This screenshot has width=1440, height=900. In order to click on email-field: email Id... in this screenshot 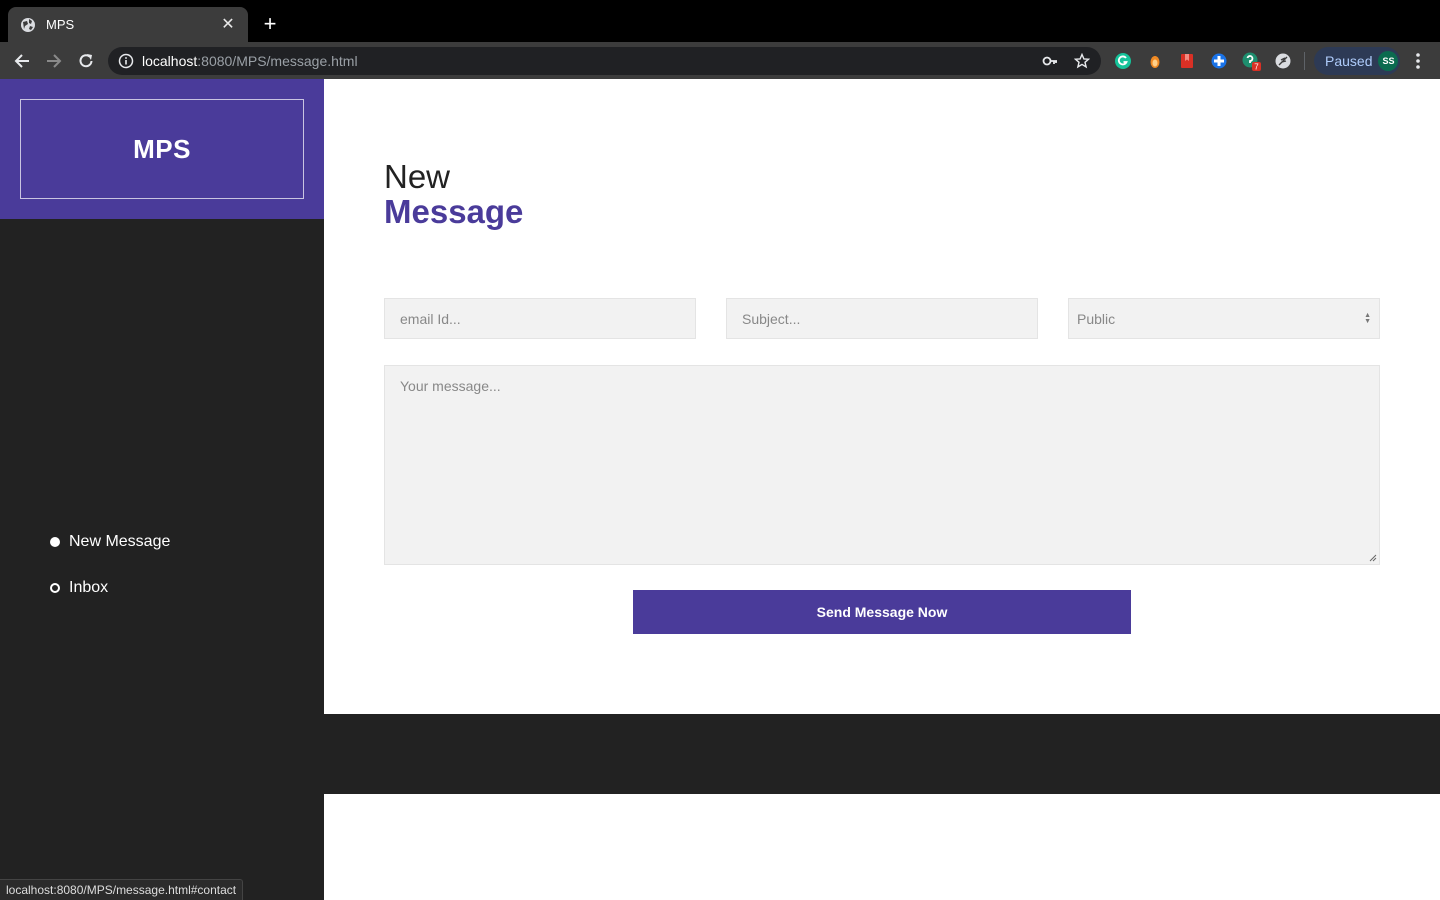, I will do `click(540, 318)`.